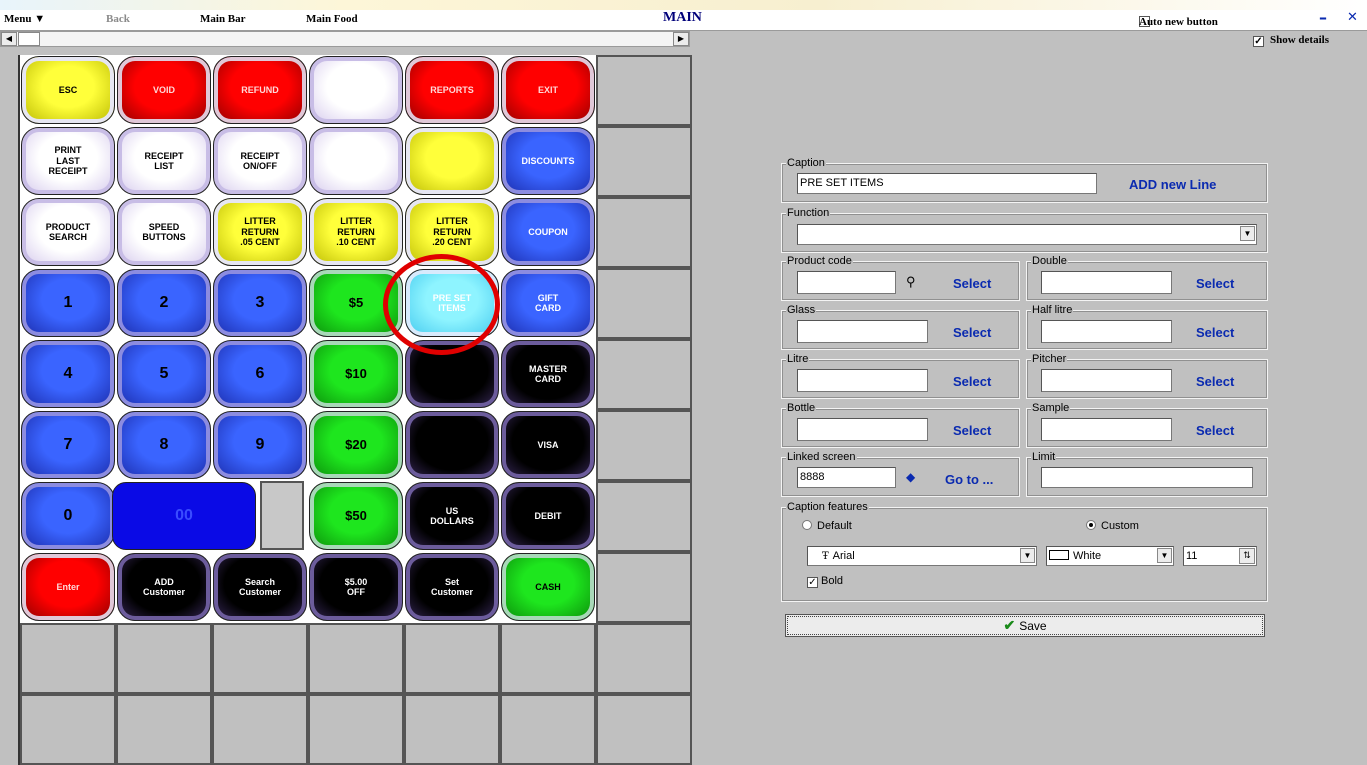 Image resolution: width=1367 pixels, height=765 pixels. What do you see at coordinates (1352, 17) in the screenshot?
I see `close-icon: ✕` at bounding box center [1352, 17].